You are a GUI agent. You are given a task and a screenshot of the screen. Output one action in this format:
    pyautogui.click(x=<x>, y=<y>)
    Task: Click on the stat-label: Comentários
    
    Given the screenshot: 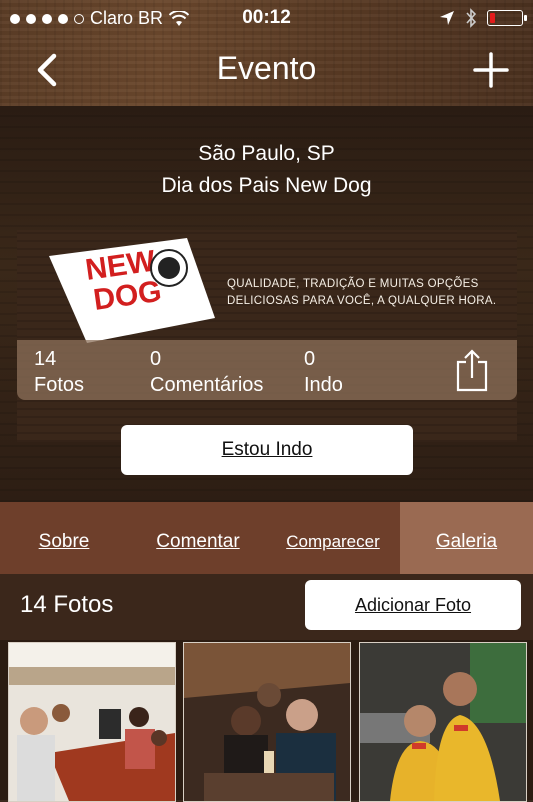 What is the action you would take?
    pyautogui.click(x=207, y=385)
    